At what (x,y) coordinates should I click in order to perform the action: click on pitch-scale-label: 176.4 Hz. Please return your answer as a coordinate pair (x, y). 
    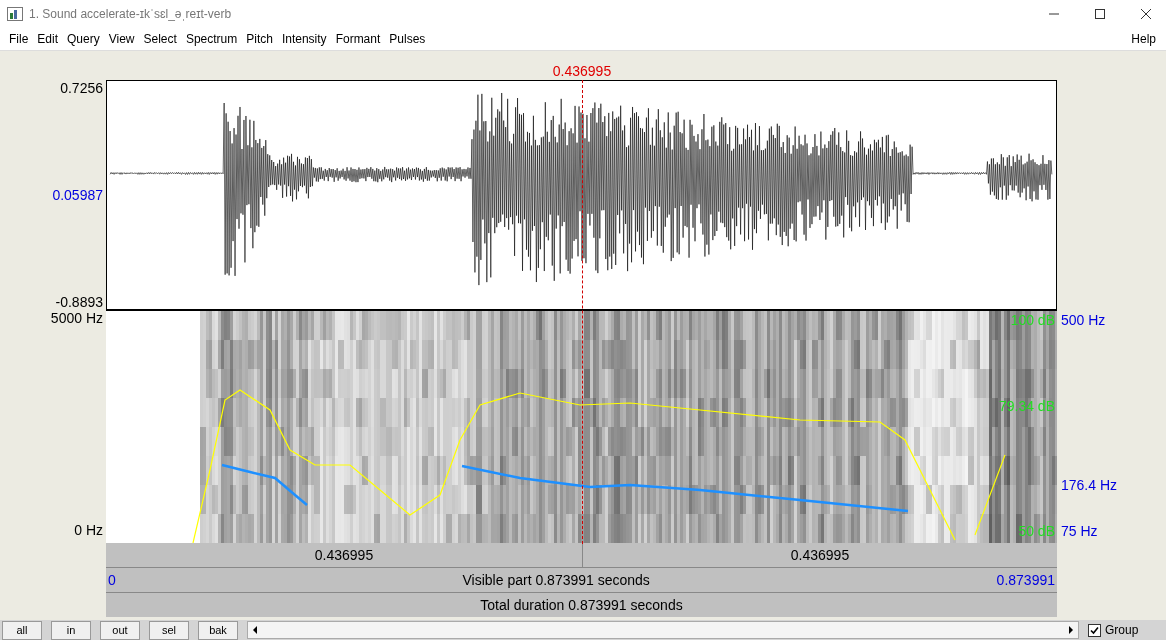
    Looking at the image, I should click on (1089, 485).